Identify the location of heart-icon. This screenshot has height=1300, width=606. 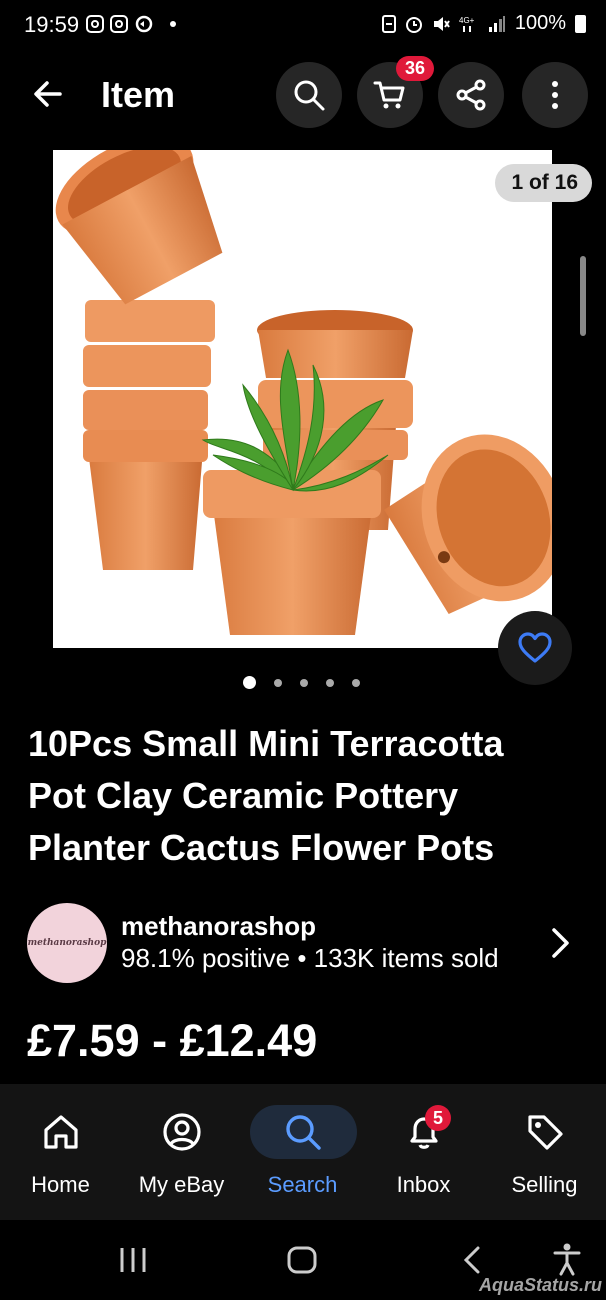
(535, 647).